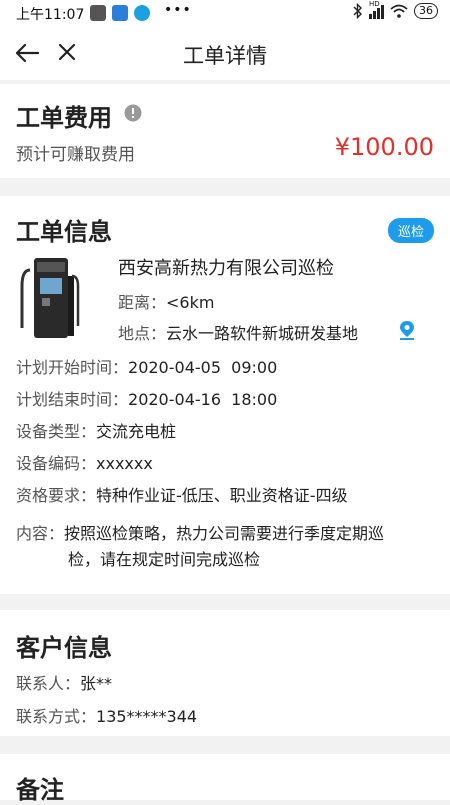  I want to click on map-pin-icon, so click(407, 330).